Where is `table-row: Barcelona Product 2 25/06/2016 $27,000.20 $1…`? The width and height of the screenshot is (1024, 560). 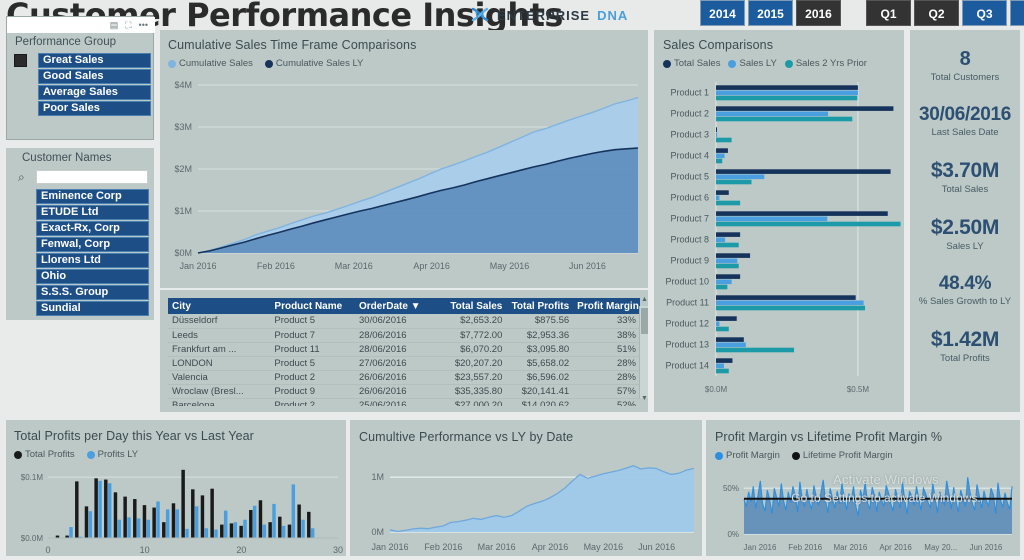 table-row: Barcelona Product 2 25/06/2016 $27,000.20 $1… is located at coordinates (404, 402).